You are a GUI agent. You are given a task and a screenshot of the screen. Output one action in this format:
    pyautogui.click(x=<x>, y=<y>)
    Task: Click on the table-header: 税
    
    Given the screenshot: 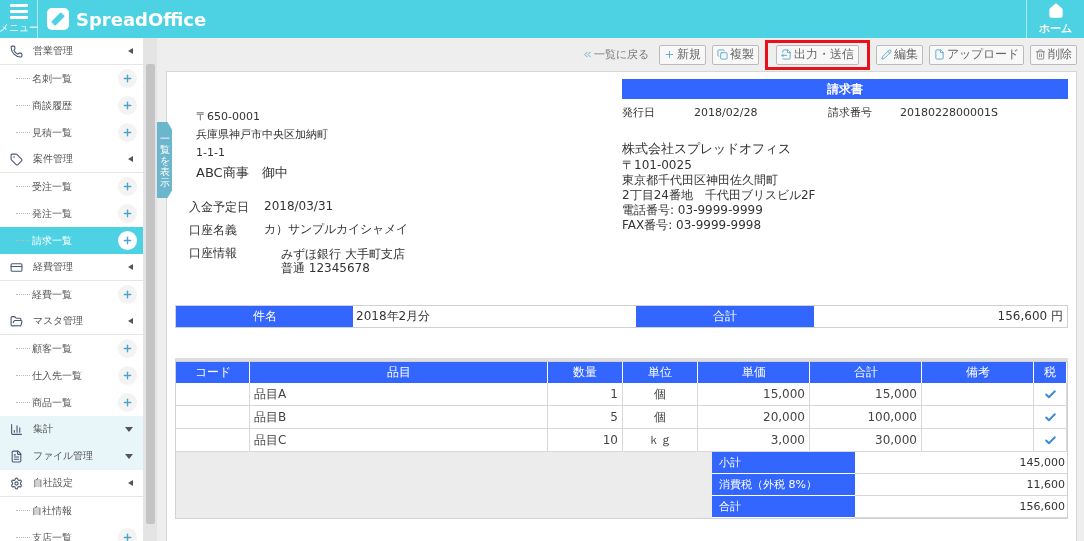 What is the action you would take?
    pyautogui.click(x=1050, y=372)
    